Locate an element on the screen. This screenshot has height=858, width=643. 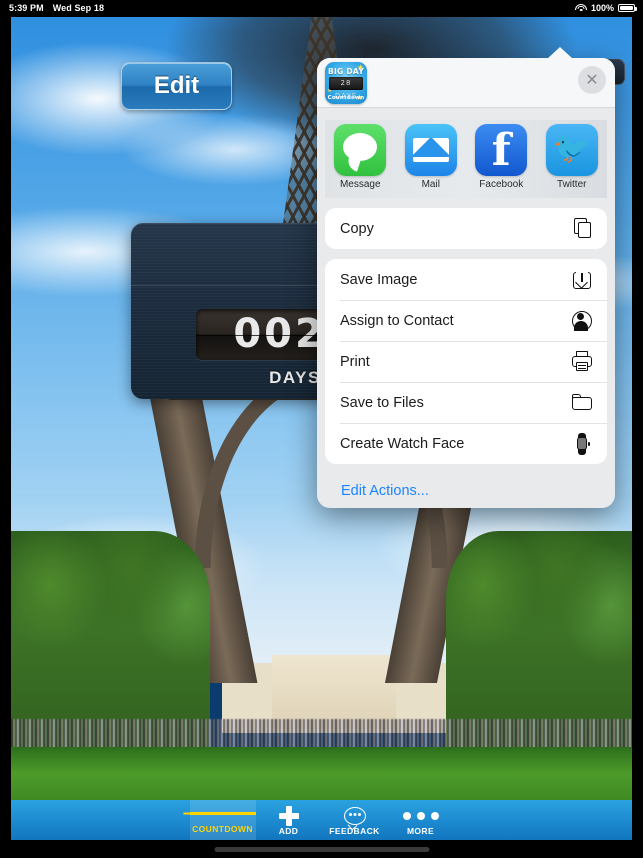
plus-icon is located at coordinates (288, 815).